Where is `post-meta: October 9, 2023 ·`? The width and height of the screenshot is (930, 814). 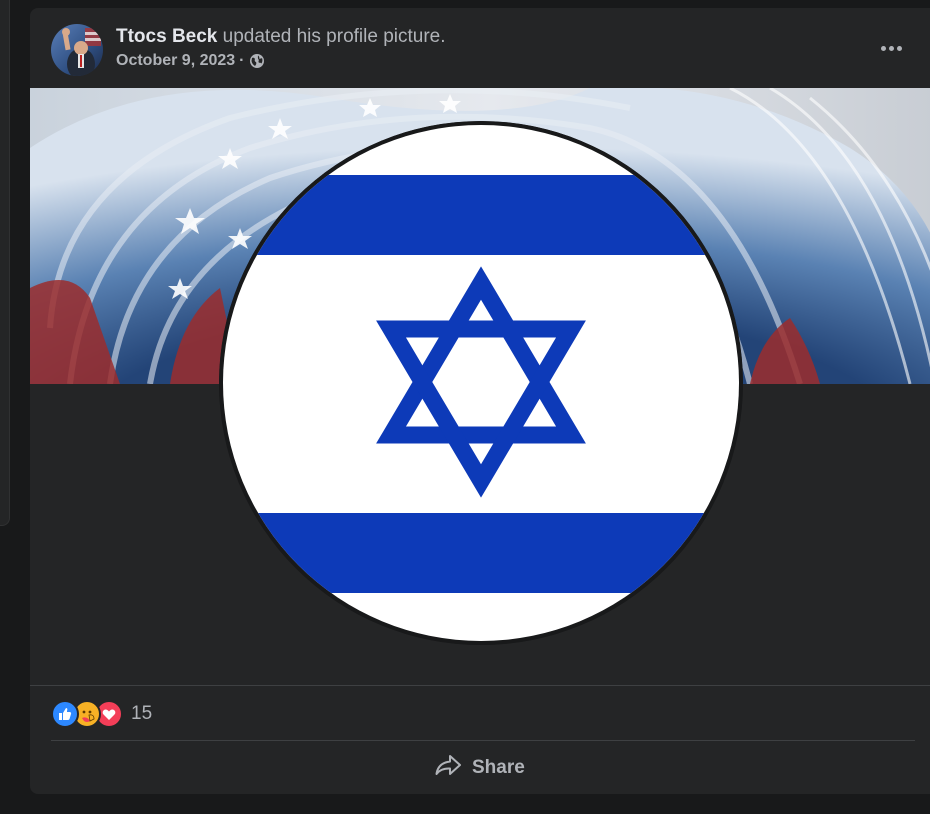 post-meta: October 9, 2023 · is located at coordinates (281, 61).